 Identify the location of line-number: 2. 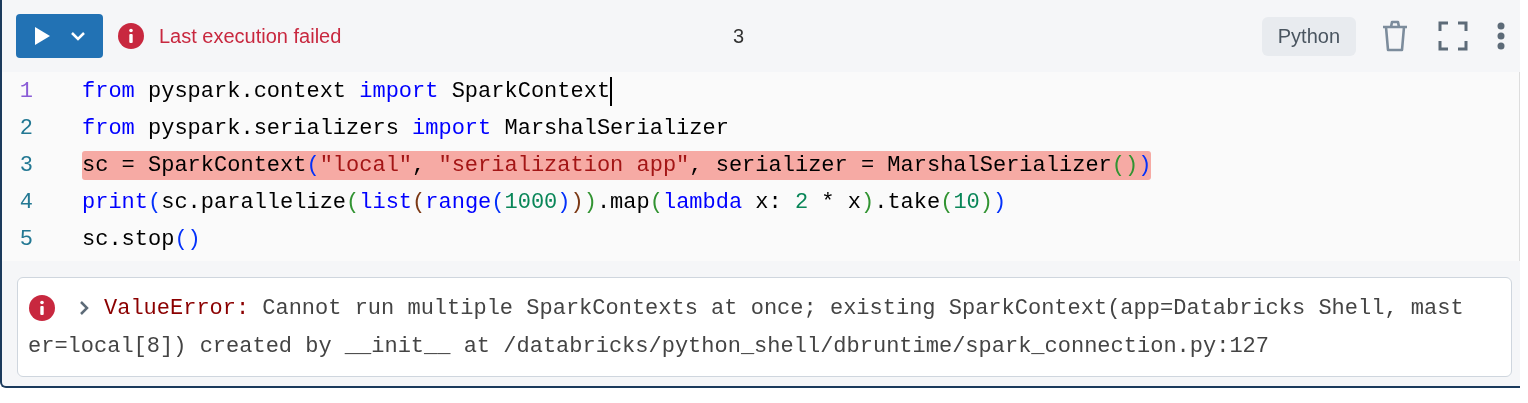
(26, 128).